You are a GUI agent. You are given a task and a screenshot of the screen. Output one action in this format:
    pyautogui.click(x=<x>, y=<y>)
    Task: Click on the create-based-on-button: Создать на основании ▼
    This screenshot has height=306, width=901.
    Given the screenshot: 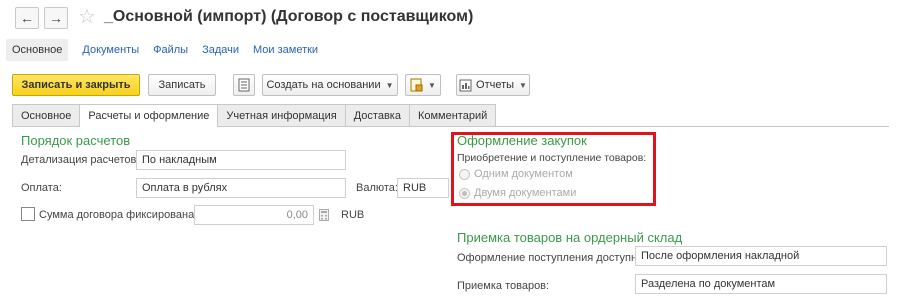 What is the action you would take?
    pyautogui.click(x=330, y=85)
    